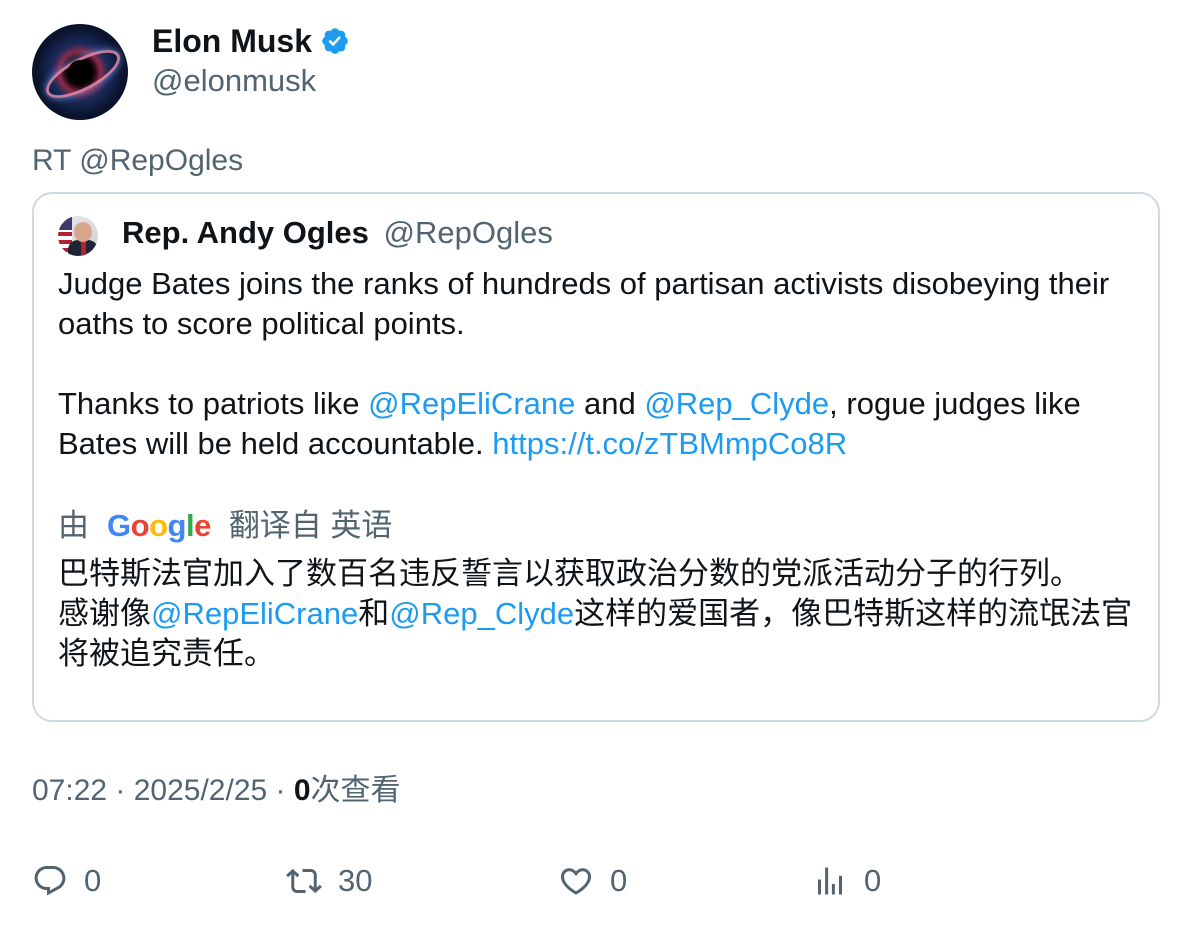 This screenshot has height=926, width=1196. What do you see at coordinates (302, 790) in the screenshot?
I see `views-count: 0` at bounding box center [302, 790].